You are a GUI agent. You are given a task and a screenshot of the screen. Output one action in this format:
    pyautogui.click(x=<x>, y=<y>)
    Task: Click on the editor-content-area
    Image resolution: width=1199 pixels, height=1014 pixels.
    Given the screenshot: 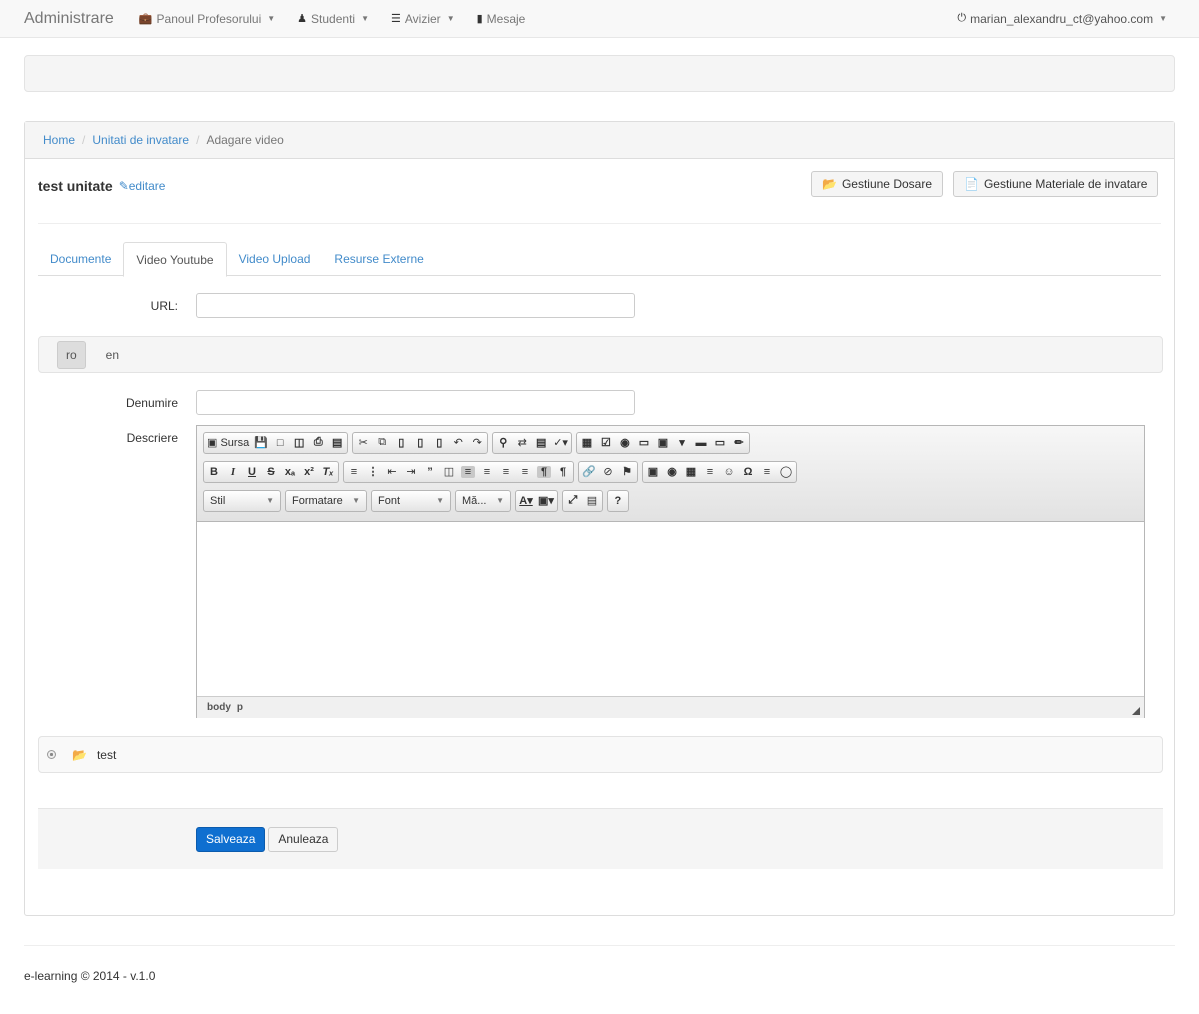 What is the action you would take?
    pyautogui.click(x=670, y=609)
    